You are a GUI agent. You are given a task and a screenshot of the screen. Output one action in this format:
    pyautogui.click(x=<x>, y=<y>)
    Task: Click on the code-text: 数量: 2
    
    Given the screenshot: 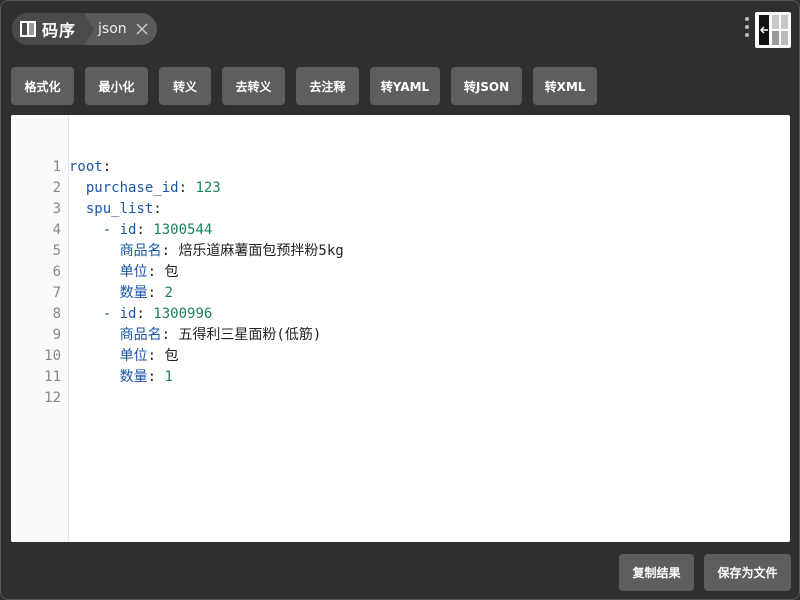 What is the action you would take?
    pyautogui.click(x=121, y=293)
    